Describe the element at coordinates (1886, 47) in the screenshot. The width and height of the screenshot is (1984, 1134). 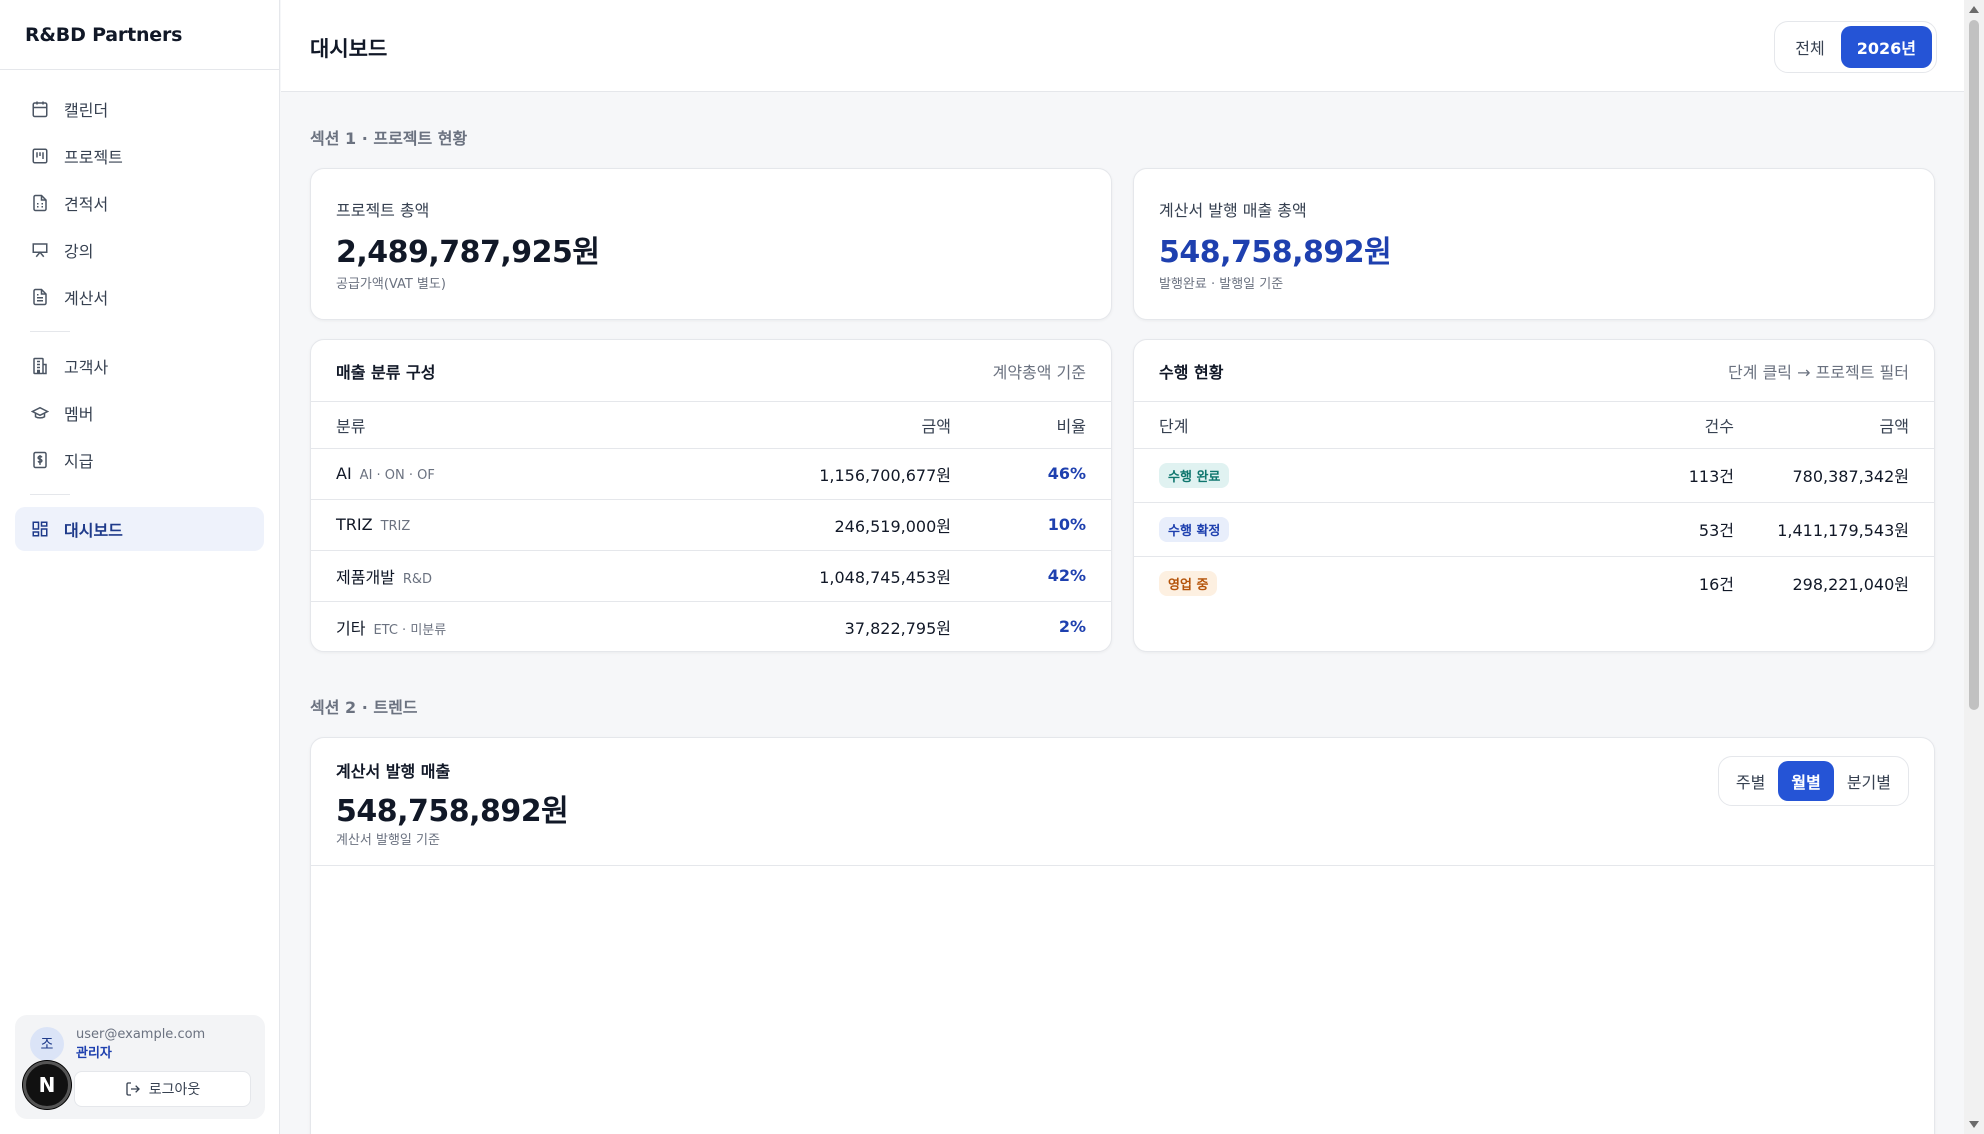
I see `year-option-2026: 2026년` at that location.